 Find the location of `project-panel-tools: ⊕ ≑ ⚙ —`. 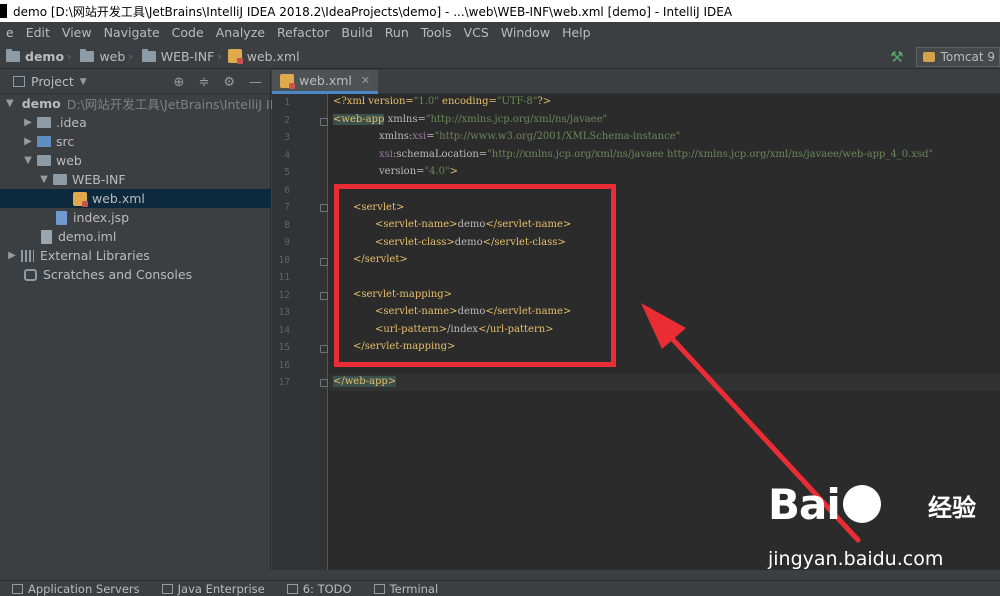

project-panel-tools: ⊕ ≑ ⚙ — is located at coordinates (218, 82).